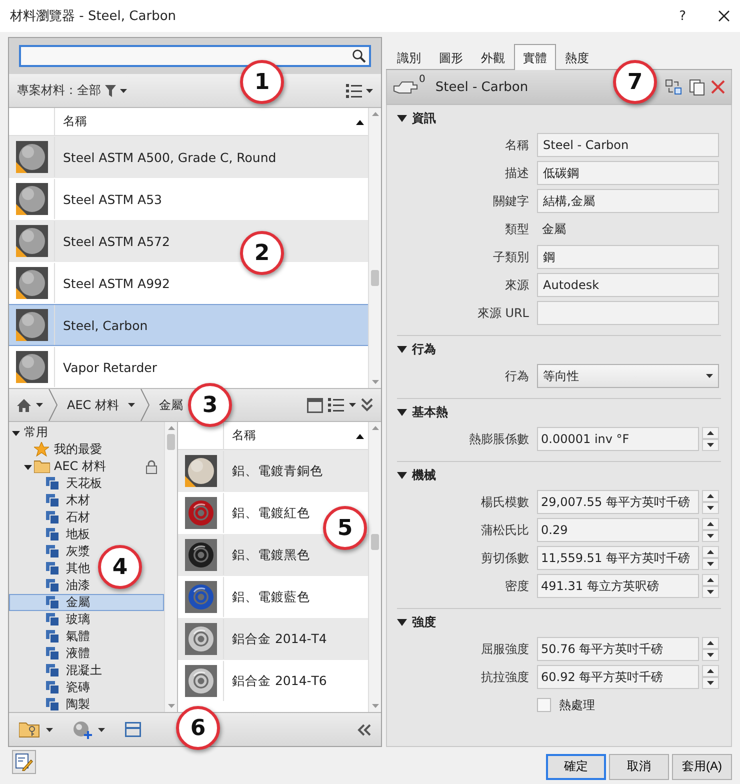  I want to click on add-material-icon, so click(83, 729).